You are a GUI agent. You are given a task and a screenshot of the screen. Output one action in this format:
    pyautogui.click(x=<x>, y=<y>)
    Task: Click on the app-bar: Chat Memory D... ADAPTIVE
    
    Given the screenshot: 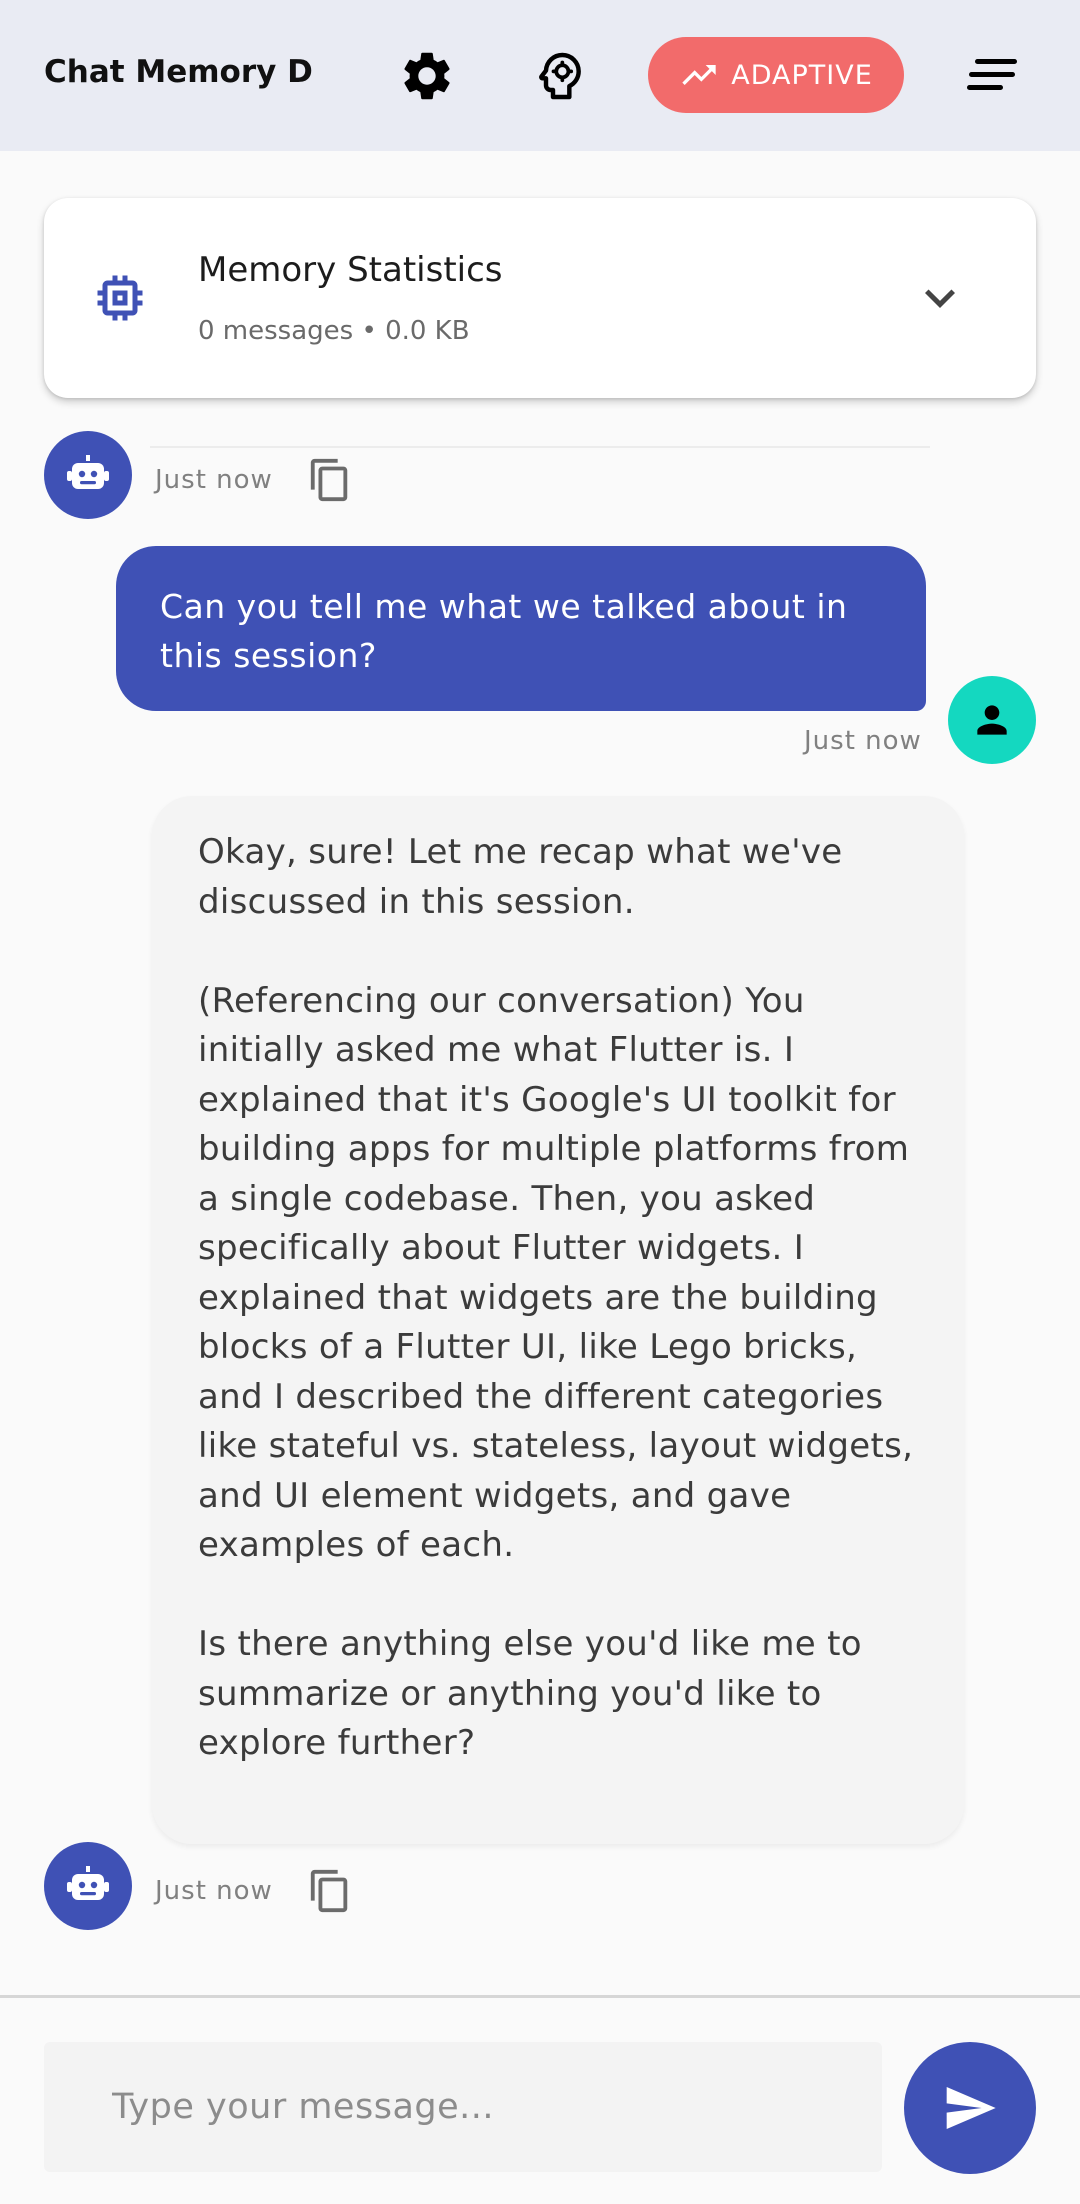 What is the action you would take?
    pyautogui.click(x=540, y=75)
    